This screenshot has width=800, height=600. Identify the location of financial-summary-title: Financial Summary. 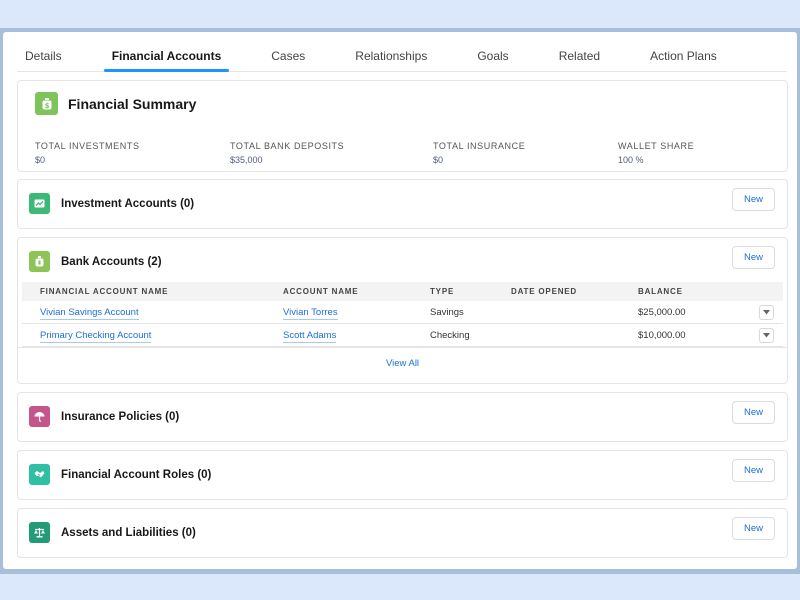
(132, 103).